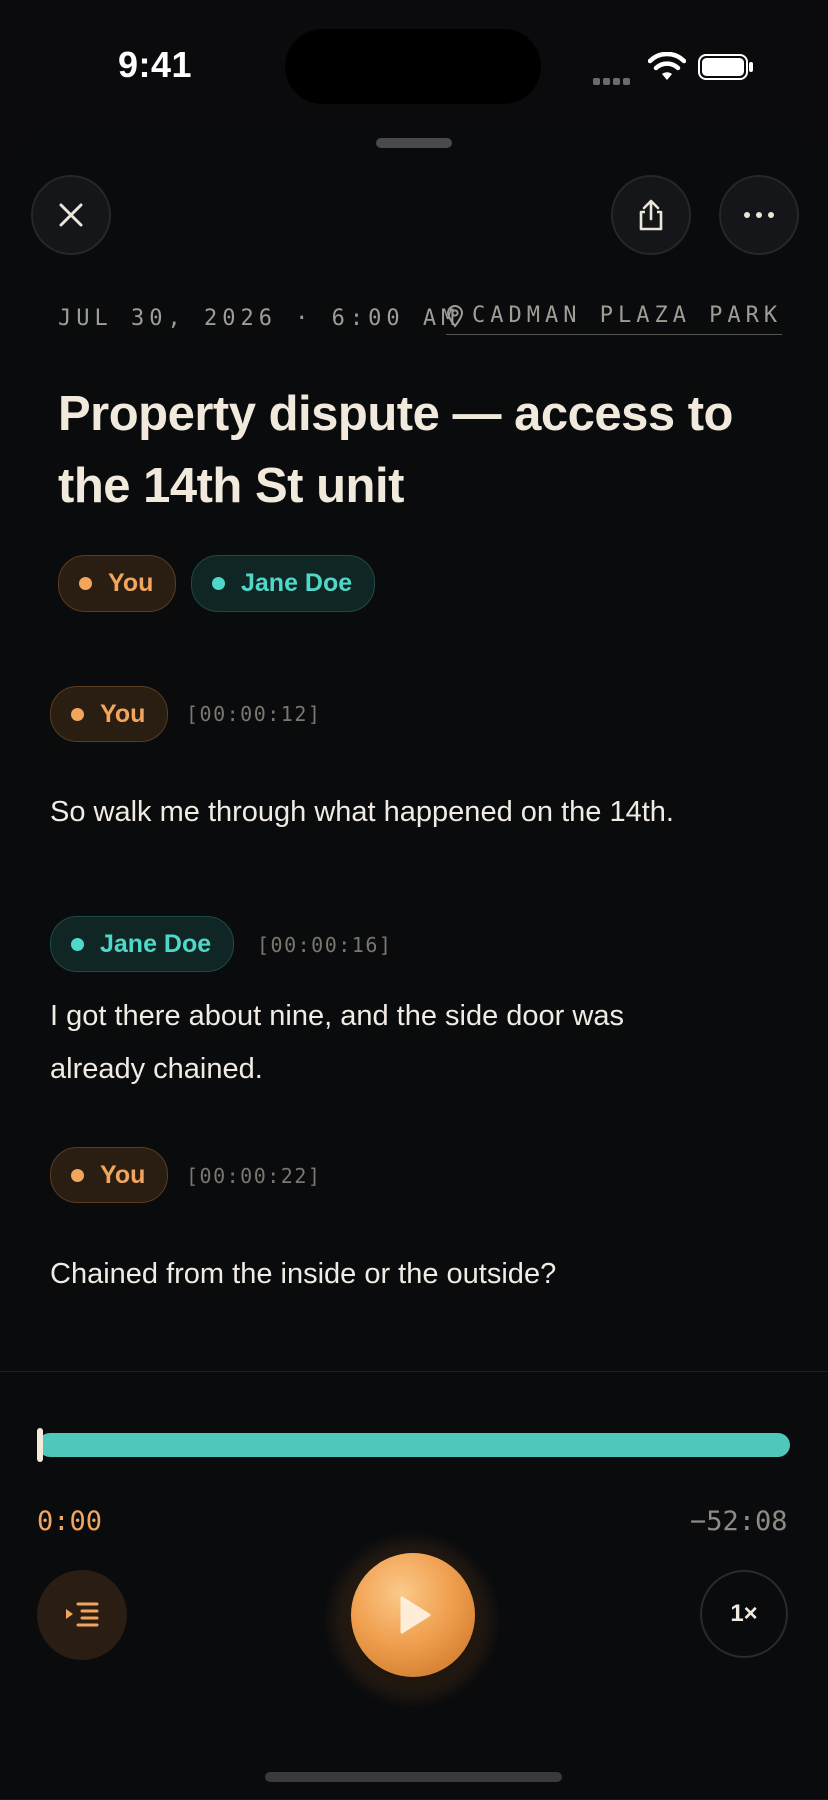  I want to click on playback-speed-button: 1×, so click(744, 1614).